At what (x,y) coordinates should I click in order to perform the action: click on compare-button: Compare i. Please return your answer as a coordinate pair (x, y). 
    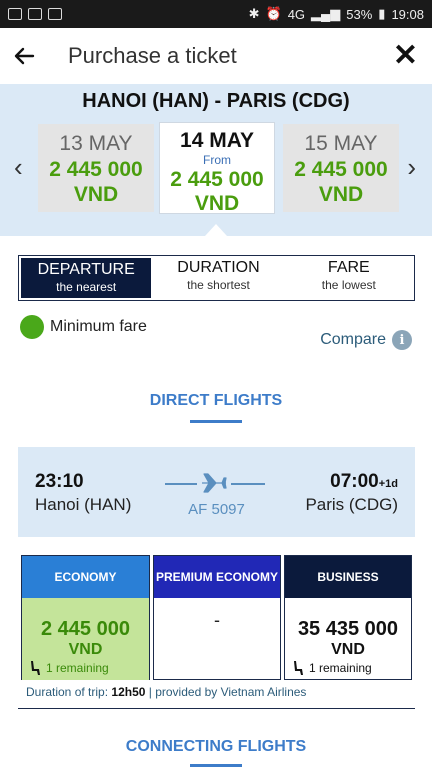
    Looking at the image, I should click on (366, 340).